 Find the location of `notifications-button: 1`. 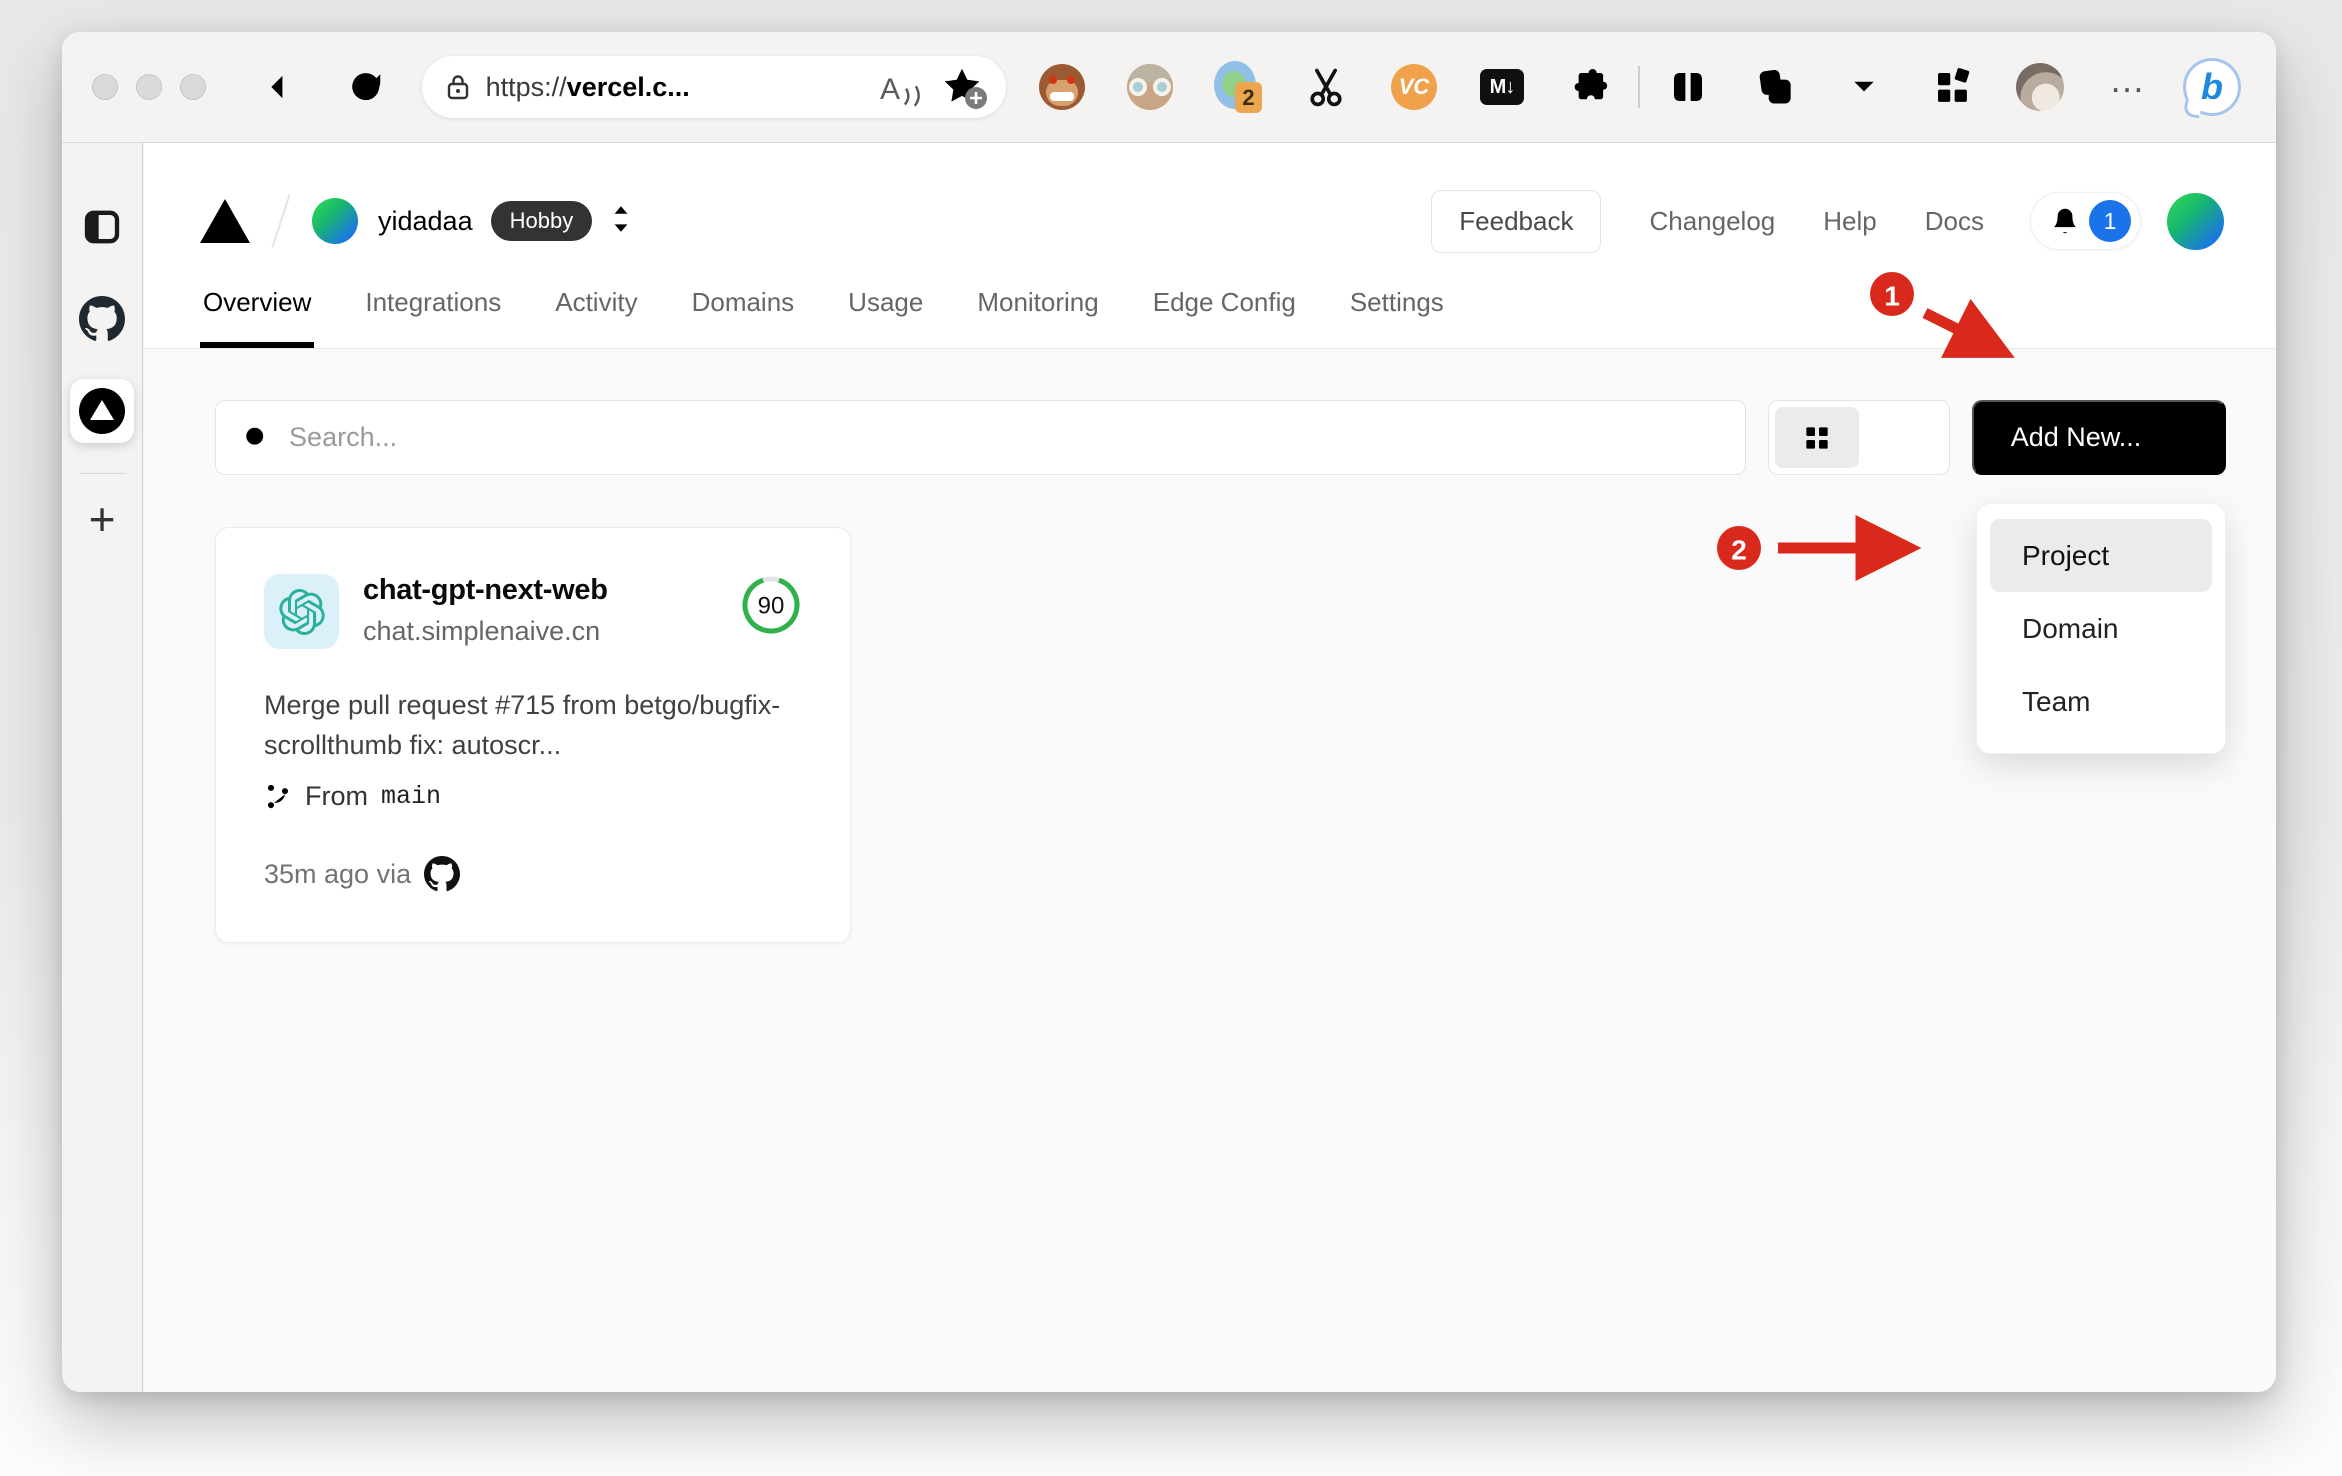

notifications-button: 1 is located at coordinates (2085, 221).